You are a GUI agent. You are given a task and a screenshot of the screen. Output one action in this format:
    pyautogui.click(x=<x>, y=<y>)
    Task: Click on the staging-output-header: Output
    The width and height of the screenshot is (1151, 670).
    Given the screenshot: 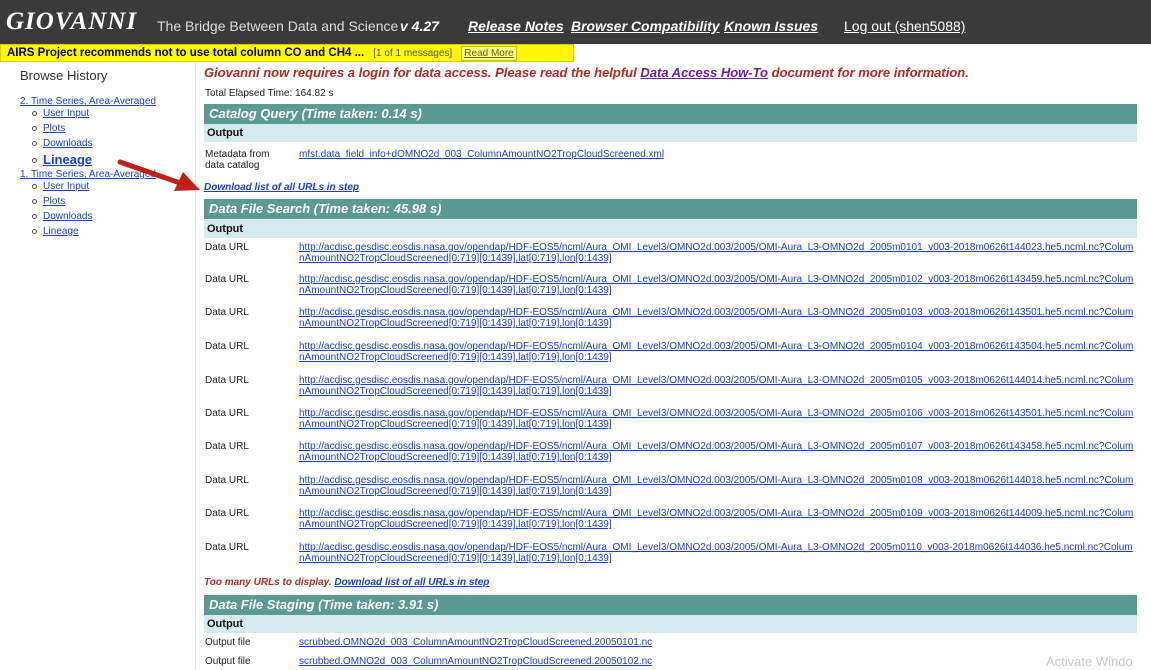 What is the action you would take?
    pyautogui.click(x=670, y=624)
    